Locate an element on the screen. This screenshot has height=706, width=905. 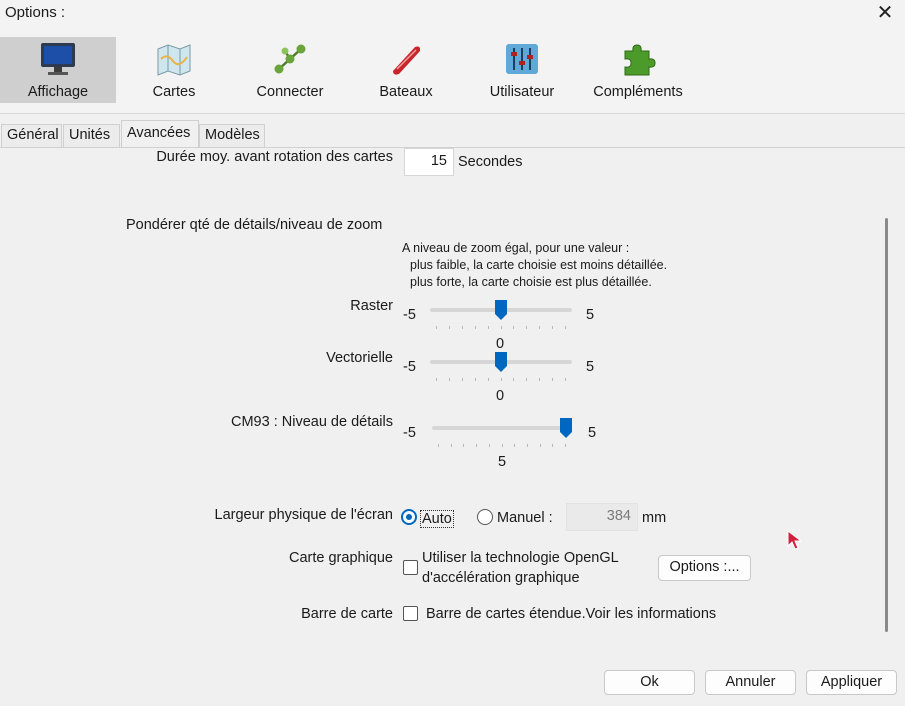
toolbar-label: Affichage is located at coordinates (58, 92).